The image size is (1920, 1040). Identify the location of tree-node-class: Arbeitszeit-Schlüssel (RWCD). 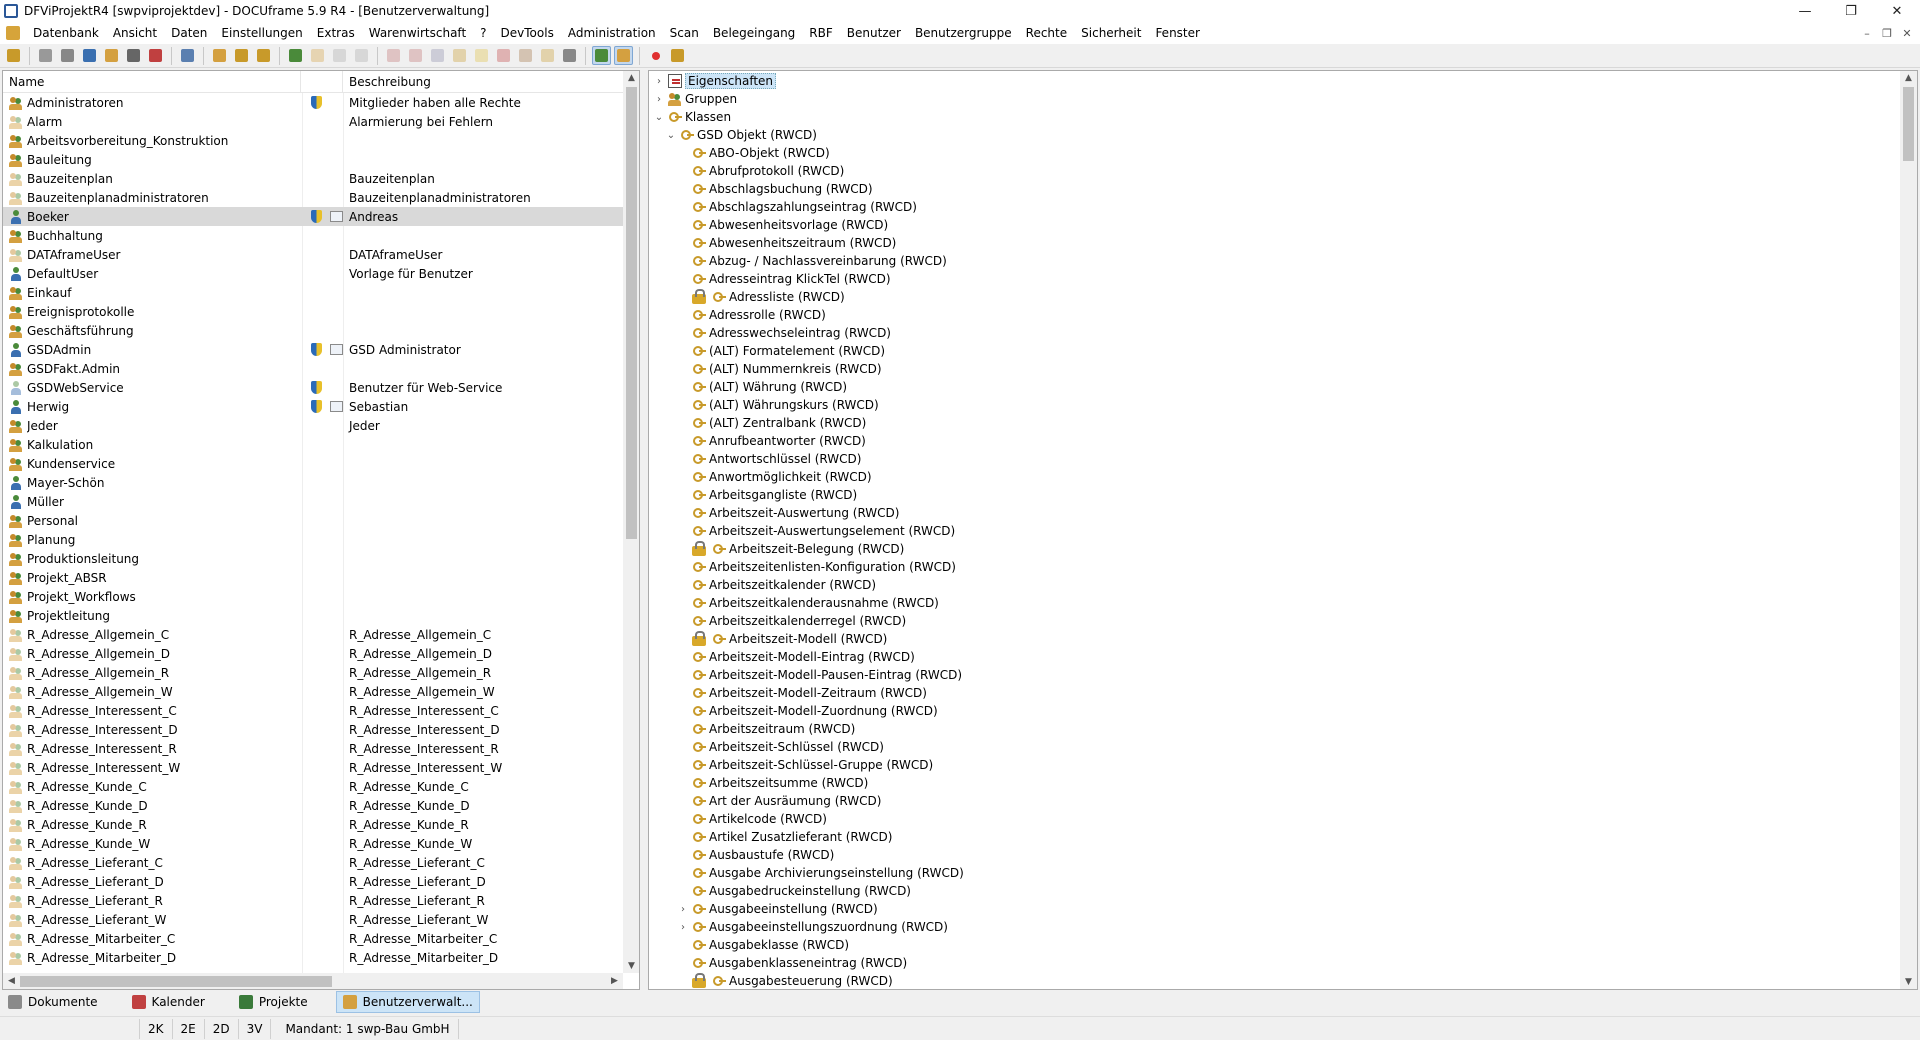
(780, 747).